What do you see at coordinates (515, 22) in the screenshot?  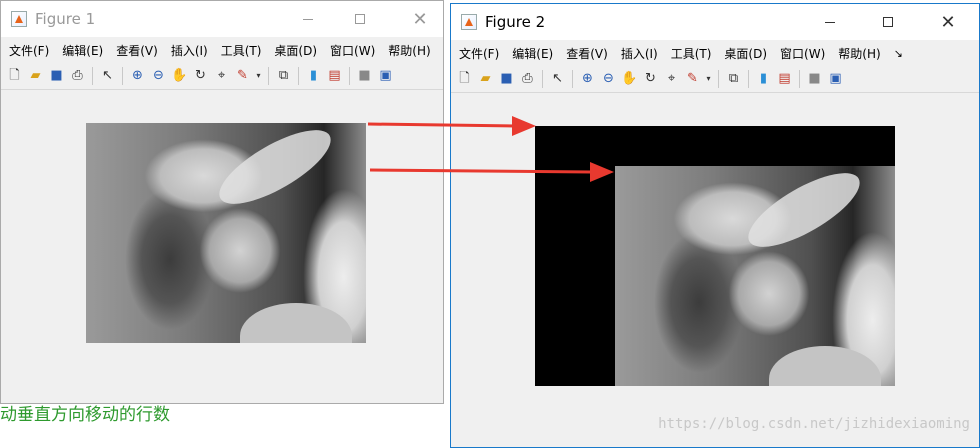 I see `figure2-title: Figure 2` at bounding box center [515, 22].